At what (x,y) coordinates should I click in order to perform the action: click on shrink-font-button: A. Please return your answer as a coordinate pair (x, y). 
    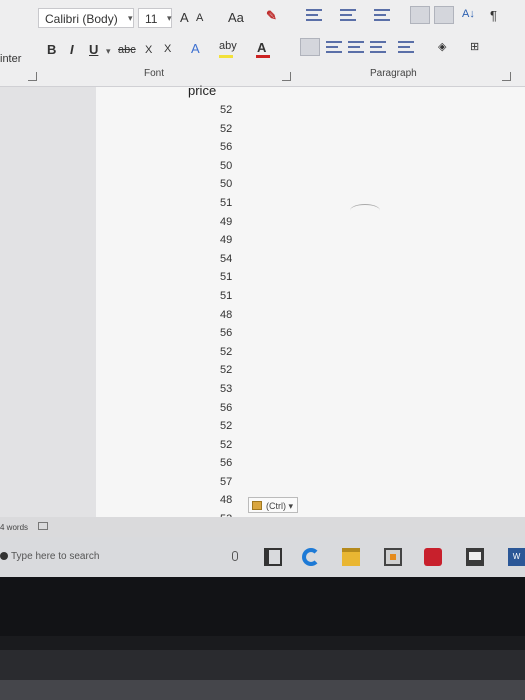
    Looking at the image, I should click on (199, 18).